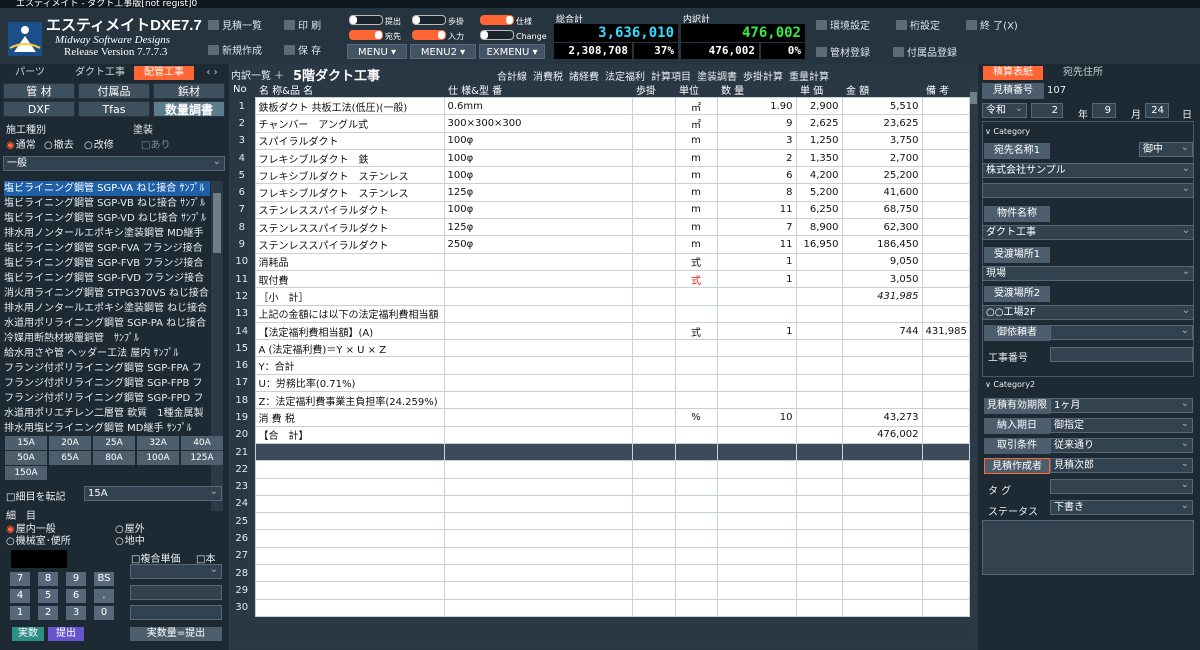  Describe the element at coordinates (99, 143) in the screenshot. I see `radio-renovation: 改修` at that location.